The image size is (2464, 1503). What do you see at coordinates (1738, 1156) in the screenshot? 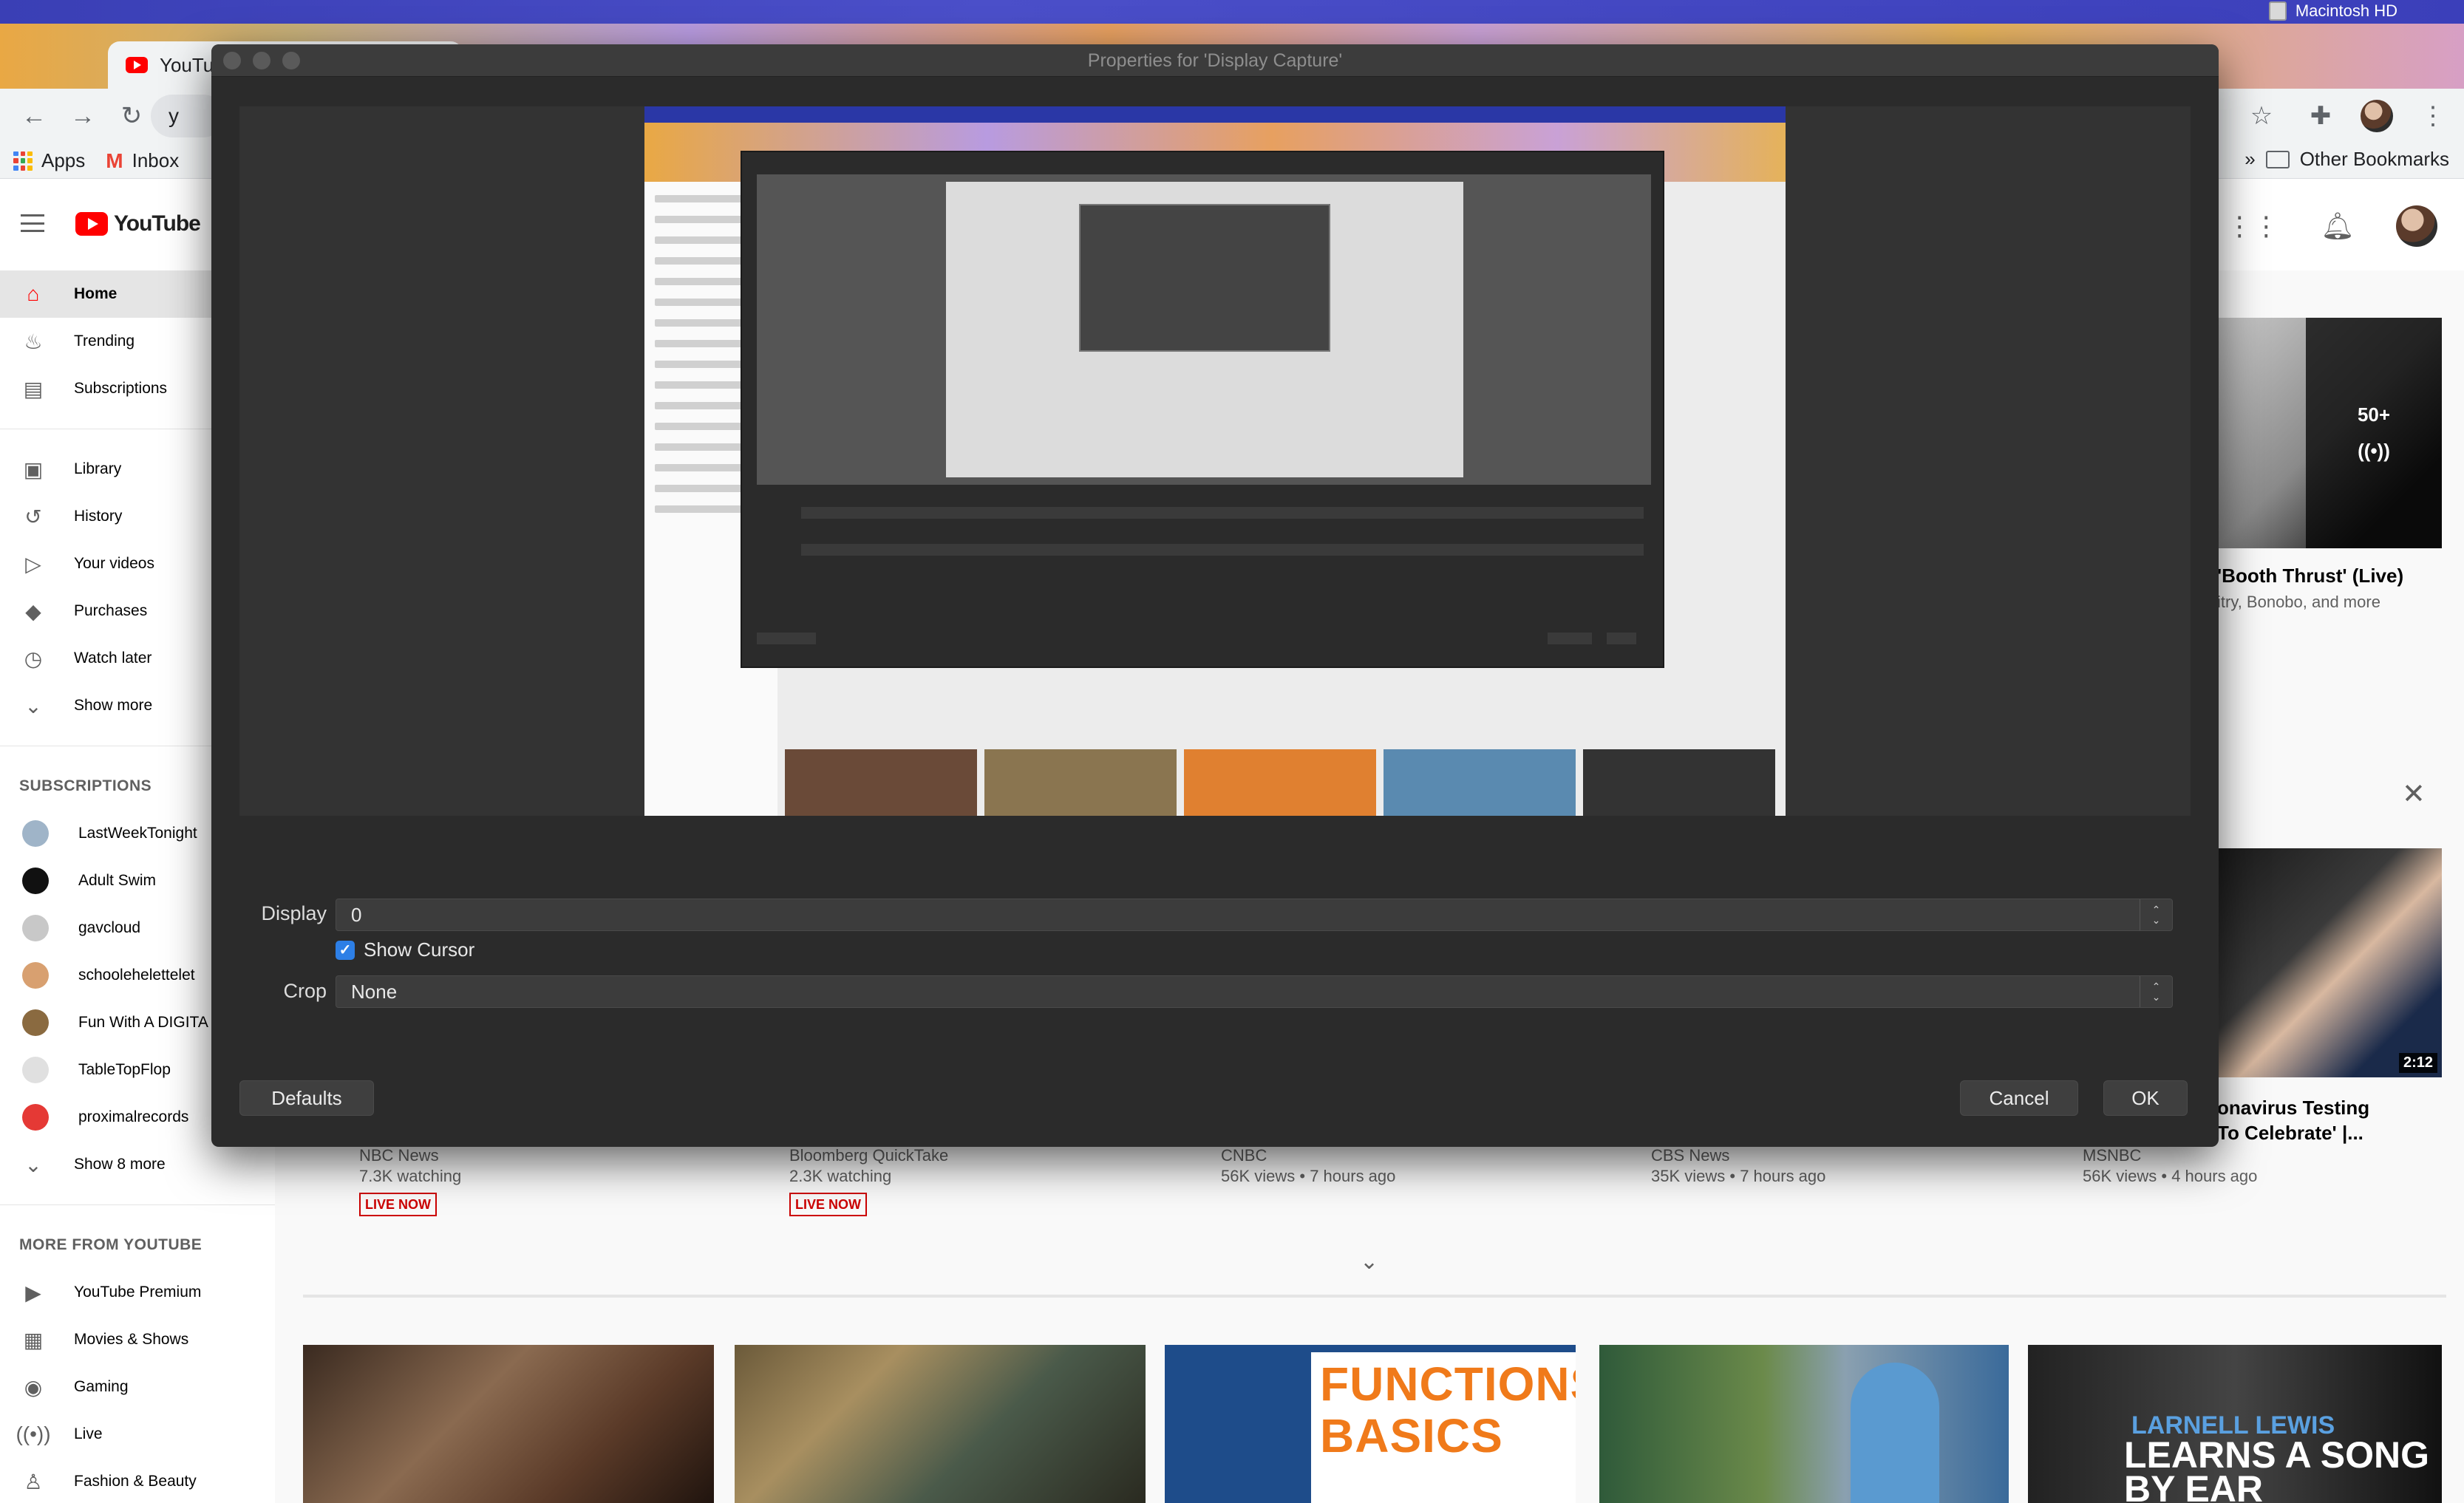
I see `channel-name: CBS News` at bounding box center [1738, 1156].